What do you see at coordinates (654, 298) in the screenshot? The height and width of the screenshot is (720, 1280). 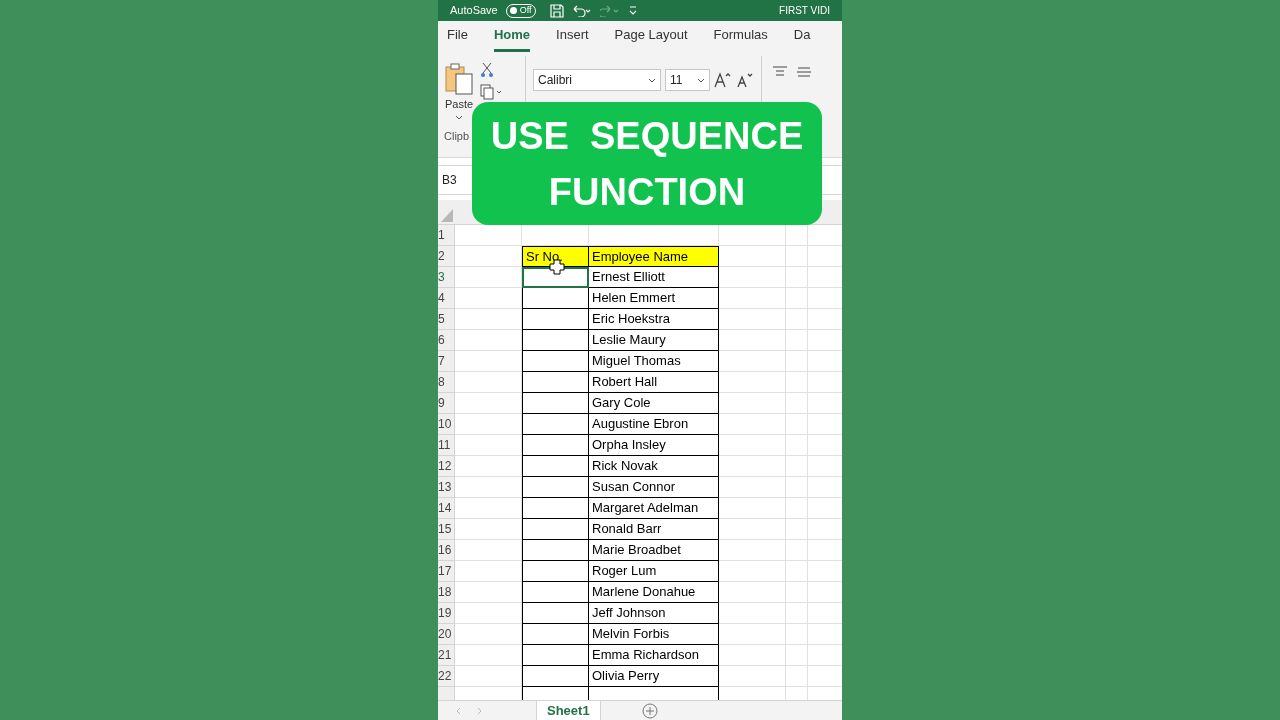 I see `table-cell: Helen Emmert` at bounding box center [654, 298].